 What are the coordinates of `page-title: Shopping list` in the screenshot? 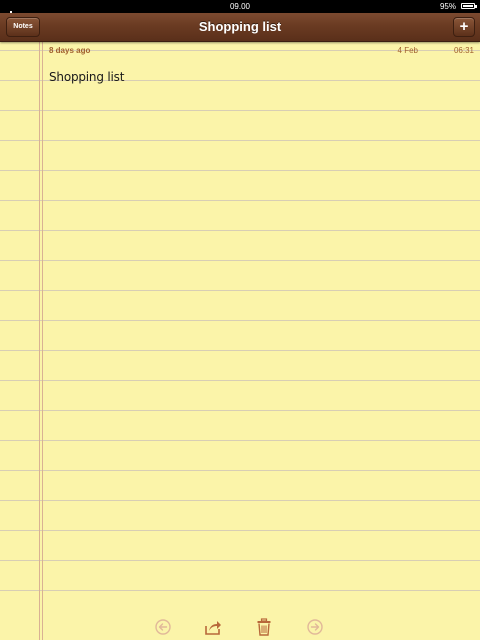 It's located at (240, 26).